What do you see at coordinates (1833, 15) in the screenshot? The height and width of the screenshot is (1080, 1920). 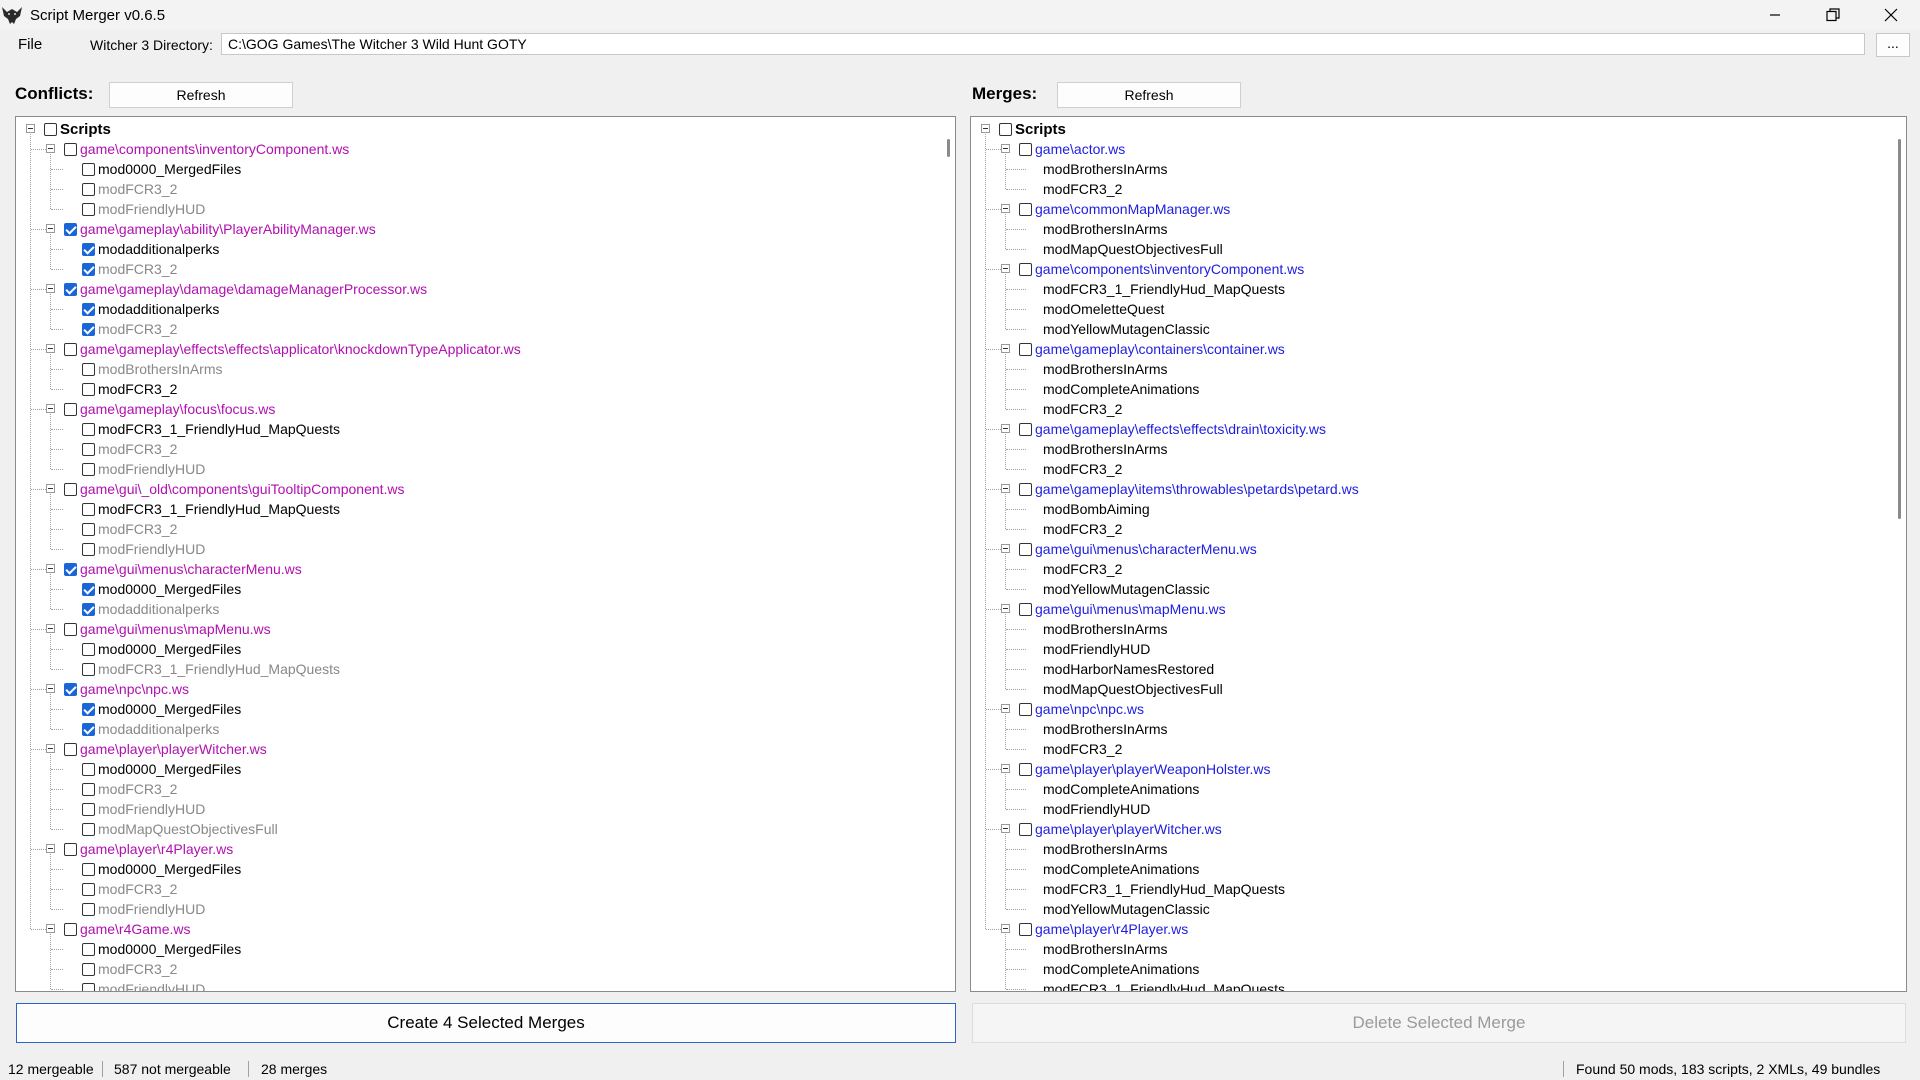 I see `restore-button` at bounding box center [1833, 15].